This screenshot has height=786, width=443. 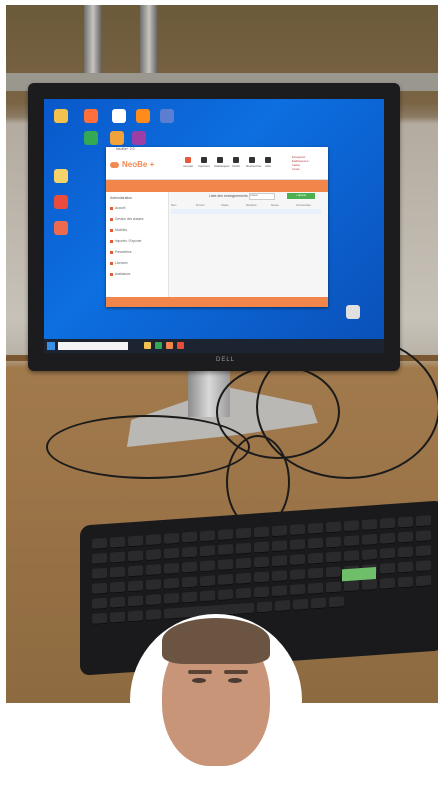 I want to click on red-app-icon, so click(x=61, y=202).